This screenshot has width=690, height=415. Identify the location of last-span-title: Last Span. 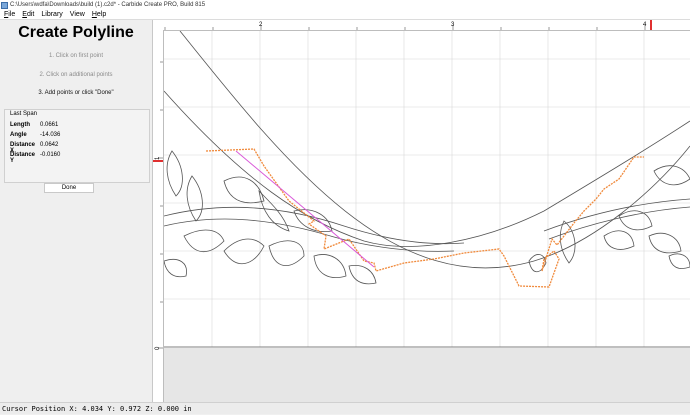
(24, 114).